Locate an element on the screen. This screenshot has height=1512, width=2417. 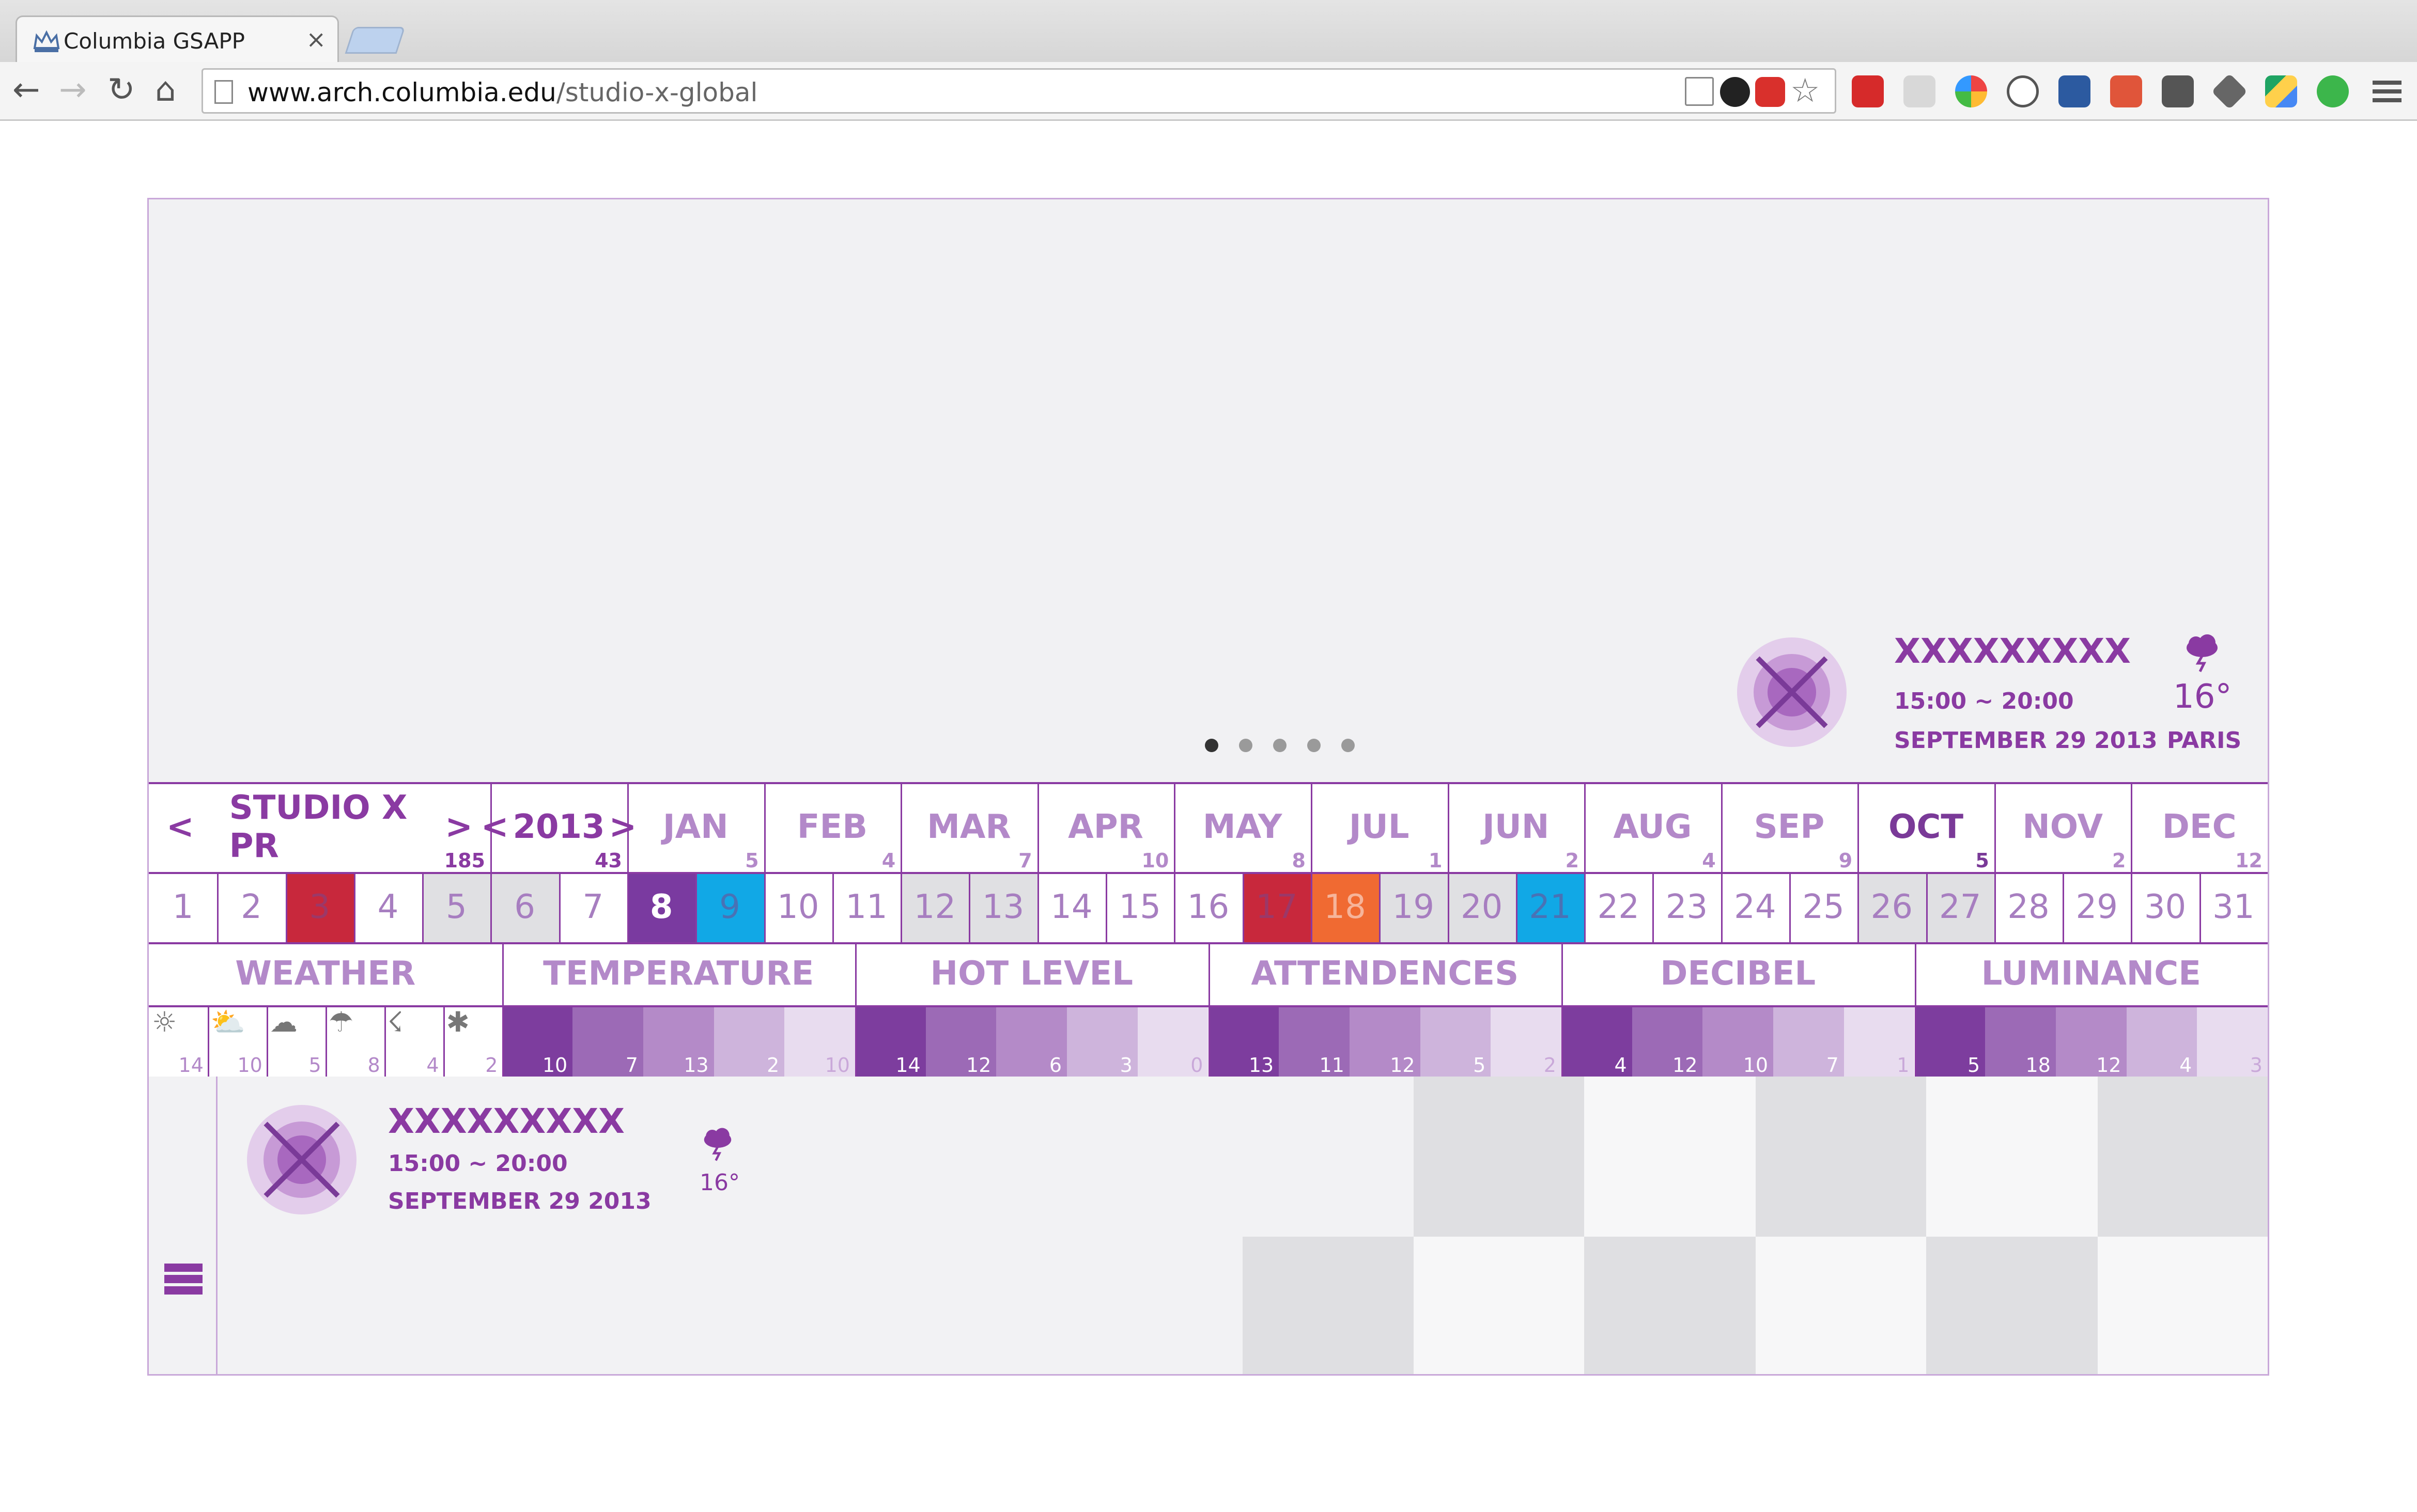
day-6: 6 is located at coordinates (524, 907).